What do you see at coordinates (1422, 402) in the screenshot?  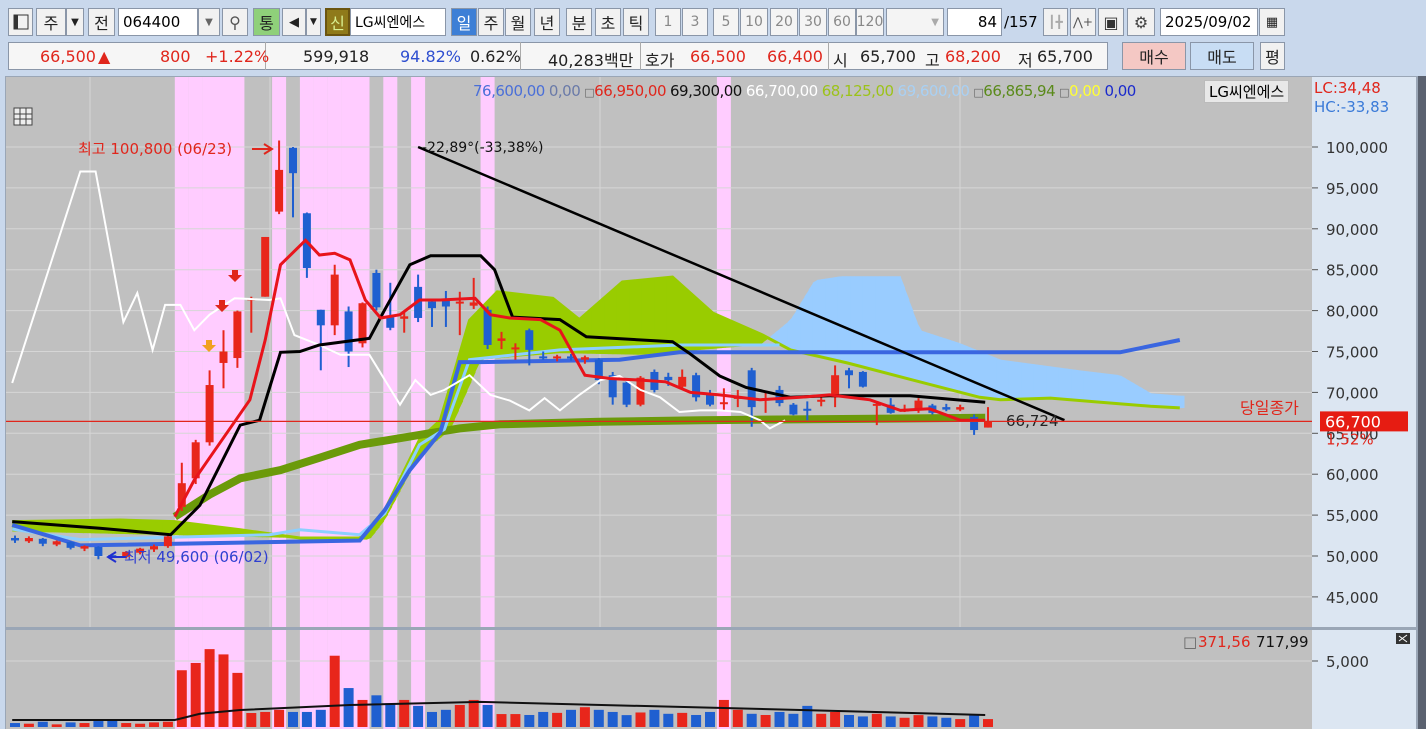 I see `scrollbar` at bounding box center [1422, 402].